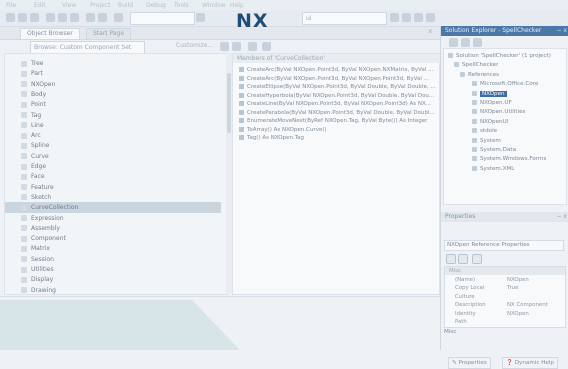  What do you see at coordinates (490, 122) in the screenshot?
I see `solution-tree-item: NXOpenUI` at bounding box center [490, 122].